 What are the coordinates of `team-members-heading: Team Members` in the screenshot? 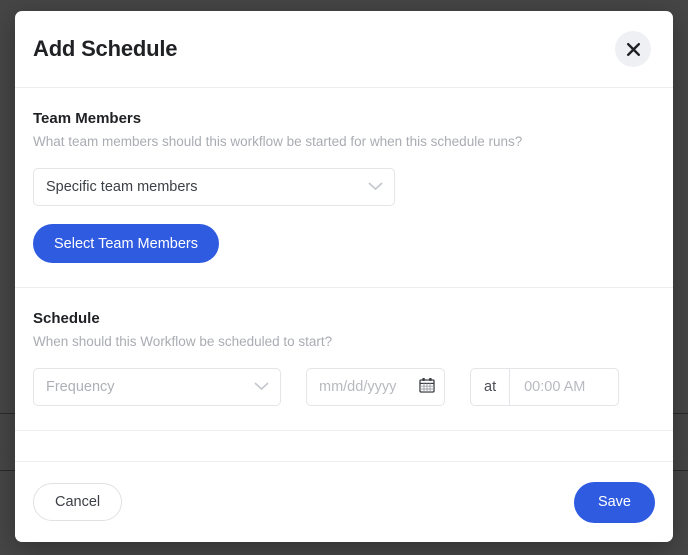 It's located at (87, 118).